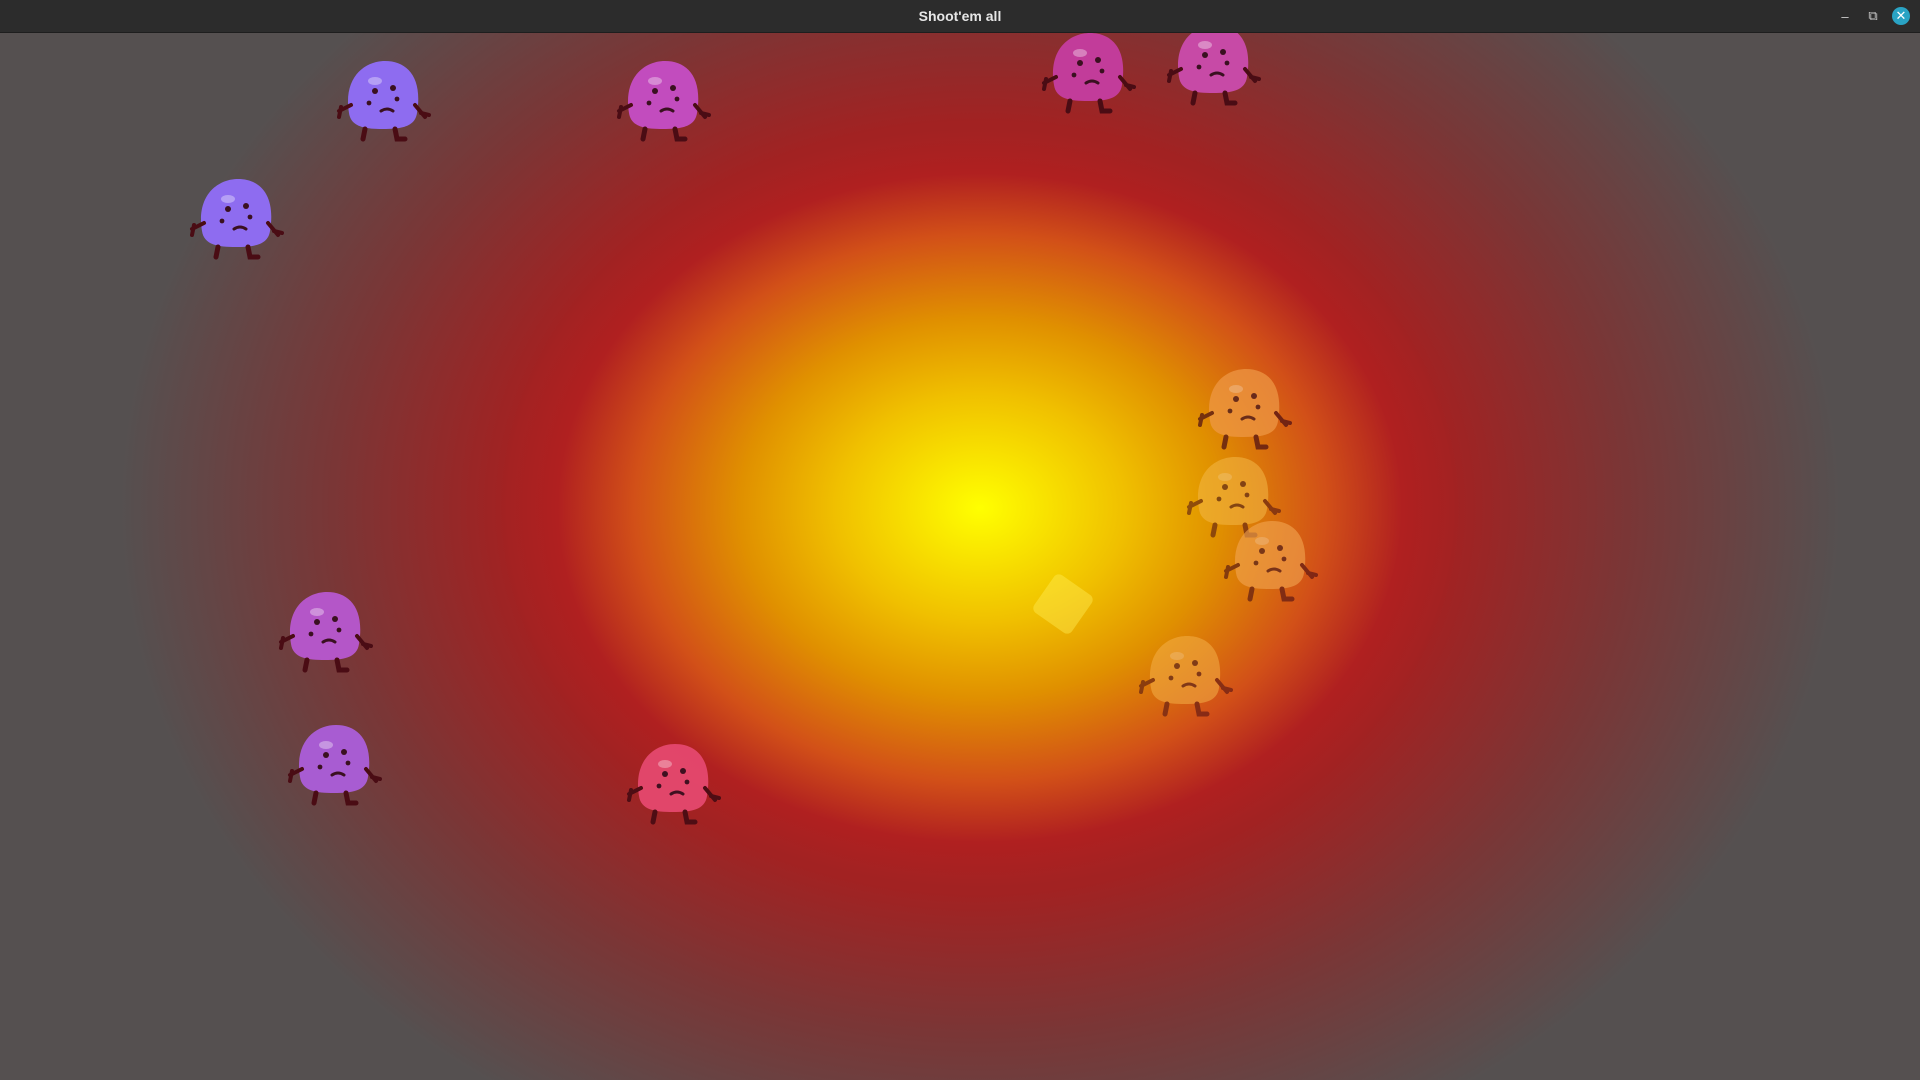 This screenshot has height=1080, width=1920. I want to click on window-titlebar: Shoot'em all – ⧉ ✕, so click(960, 16).